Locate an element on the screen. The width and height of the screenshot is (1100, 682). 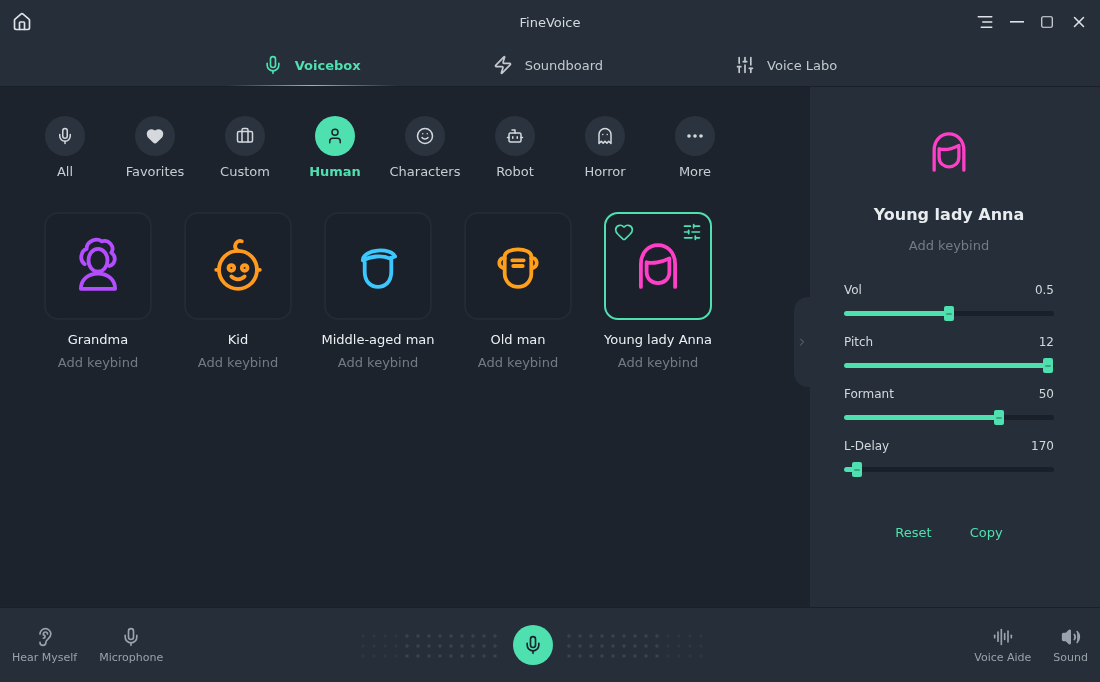
maximize-button is located at coordinates (1047, 22).